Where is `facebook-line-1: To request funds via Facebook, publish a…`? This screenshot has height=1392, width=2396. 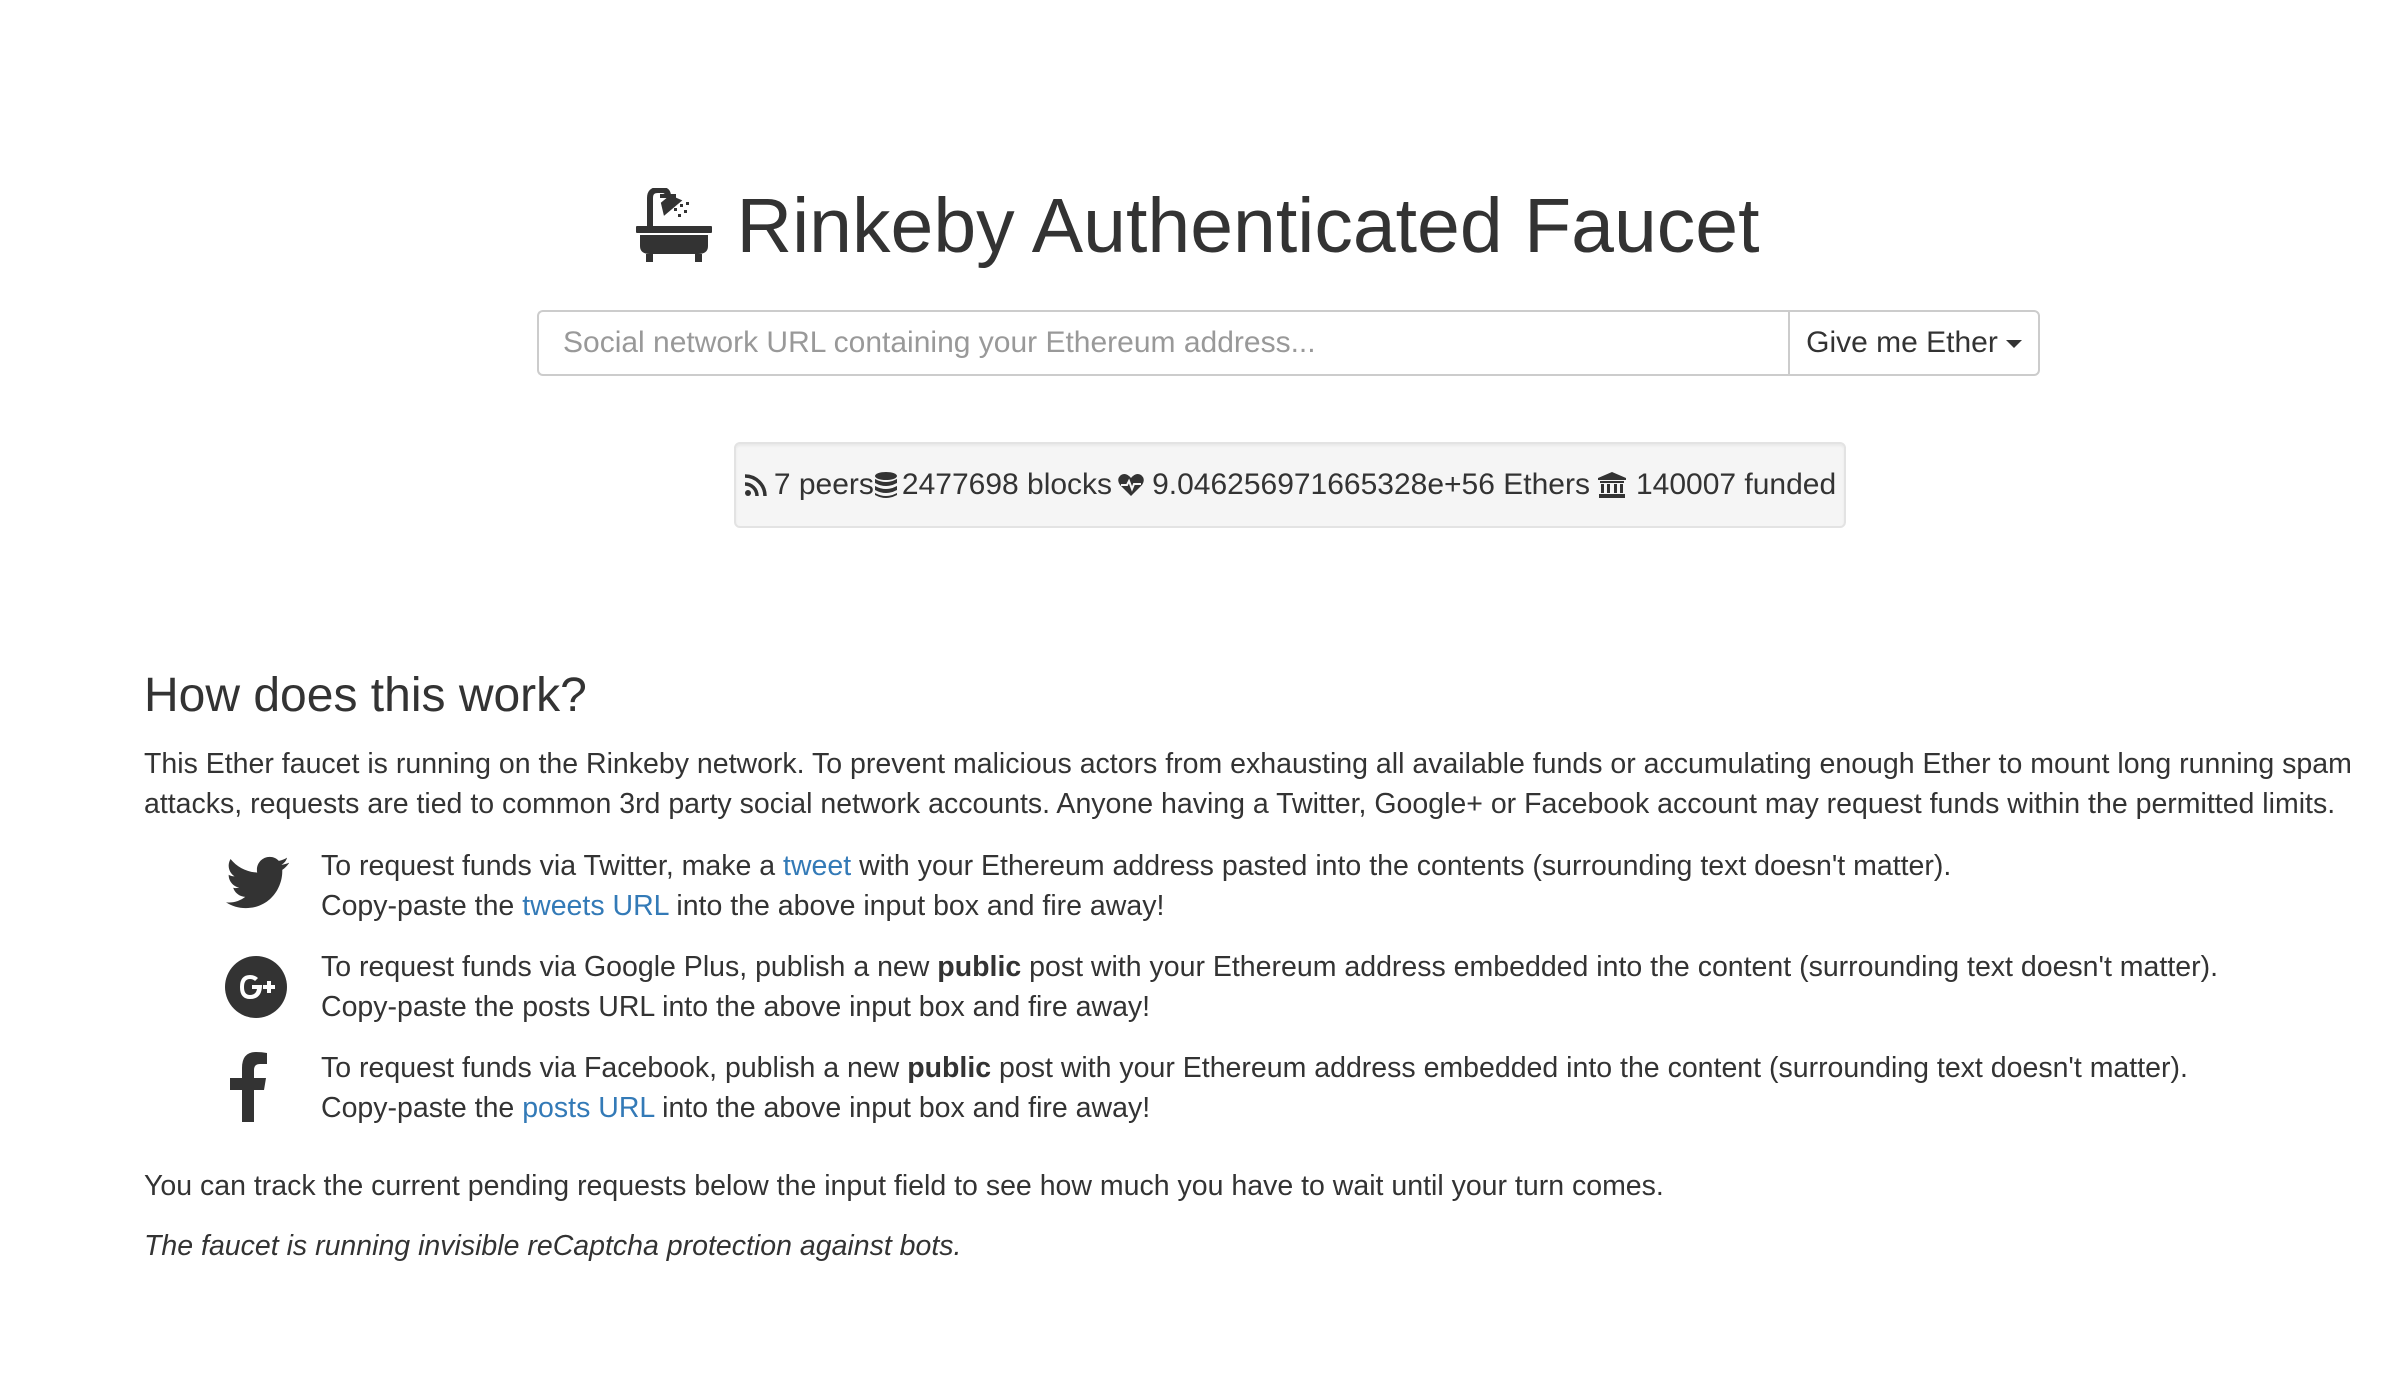 facebook-line-1: To request funds via Facebook, publish a… is located at coordinates (1254, 1068).